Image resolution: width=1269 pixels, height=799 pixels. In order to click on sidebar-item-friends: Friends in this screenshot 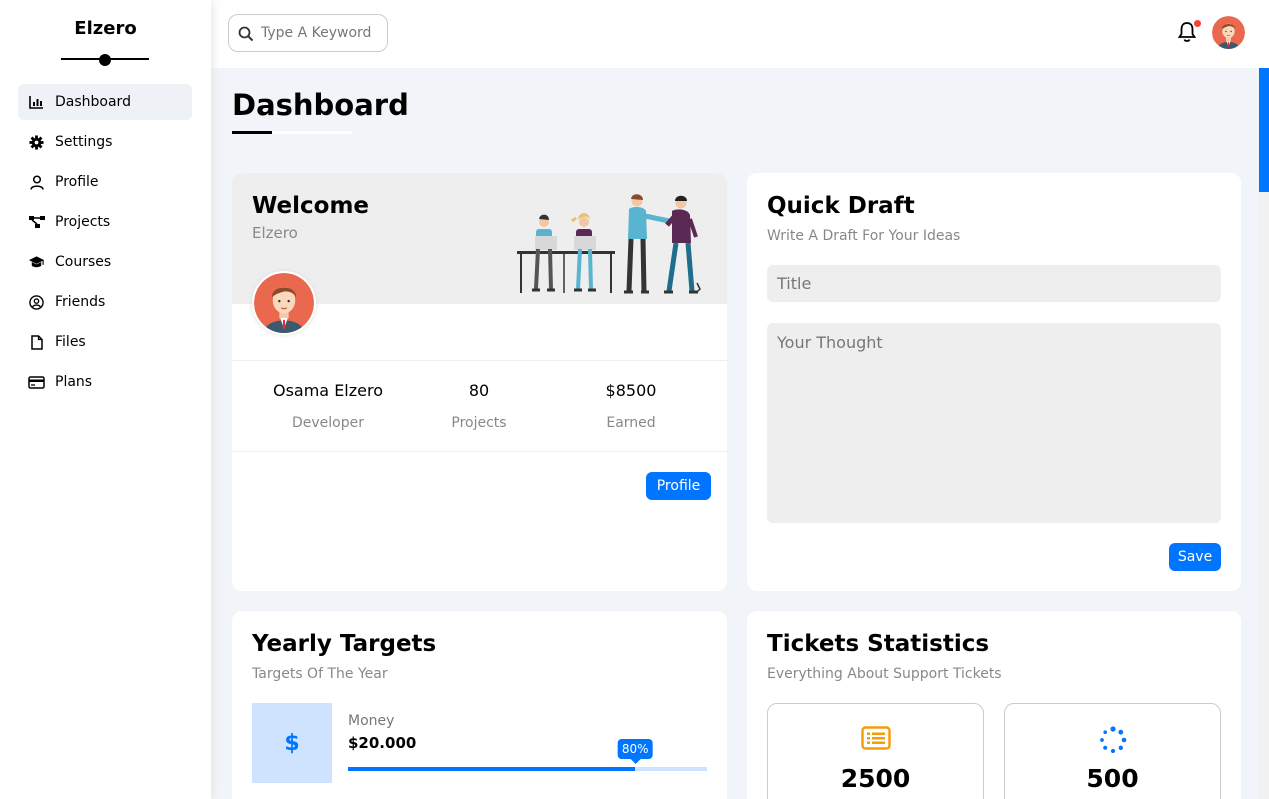, I will do `click(105, 302)`.